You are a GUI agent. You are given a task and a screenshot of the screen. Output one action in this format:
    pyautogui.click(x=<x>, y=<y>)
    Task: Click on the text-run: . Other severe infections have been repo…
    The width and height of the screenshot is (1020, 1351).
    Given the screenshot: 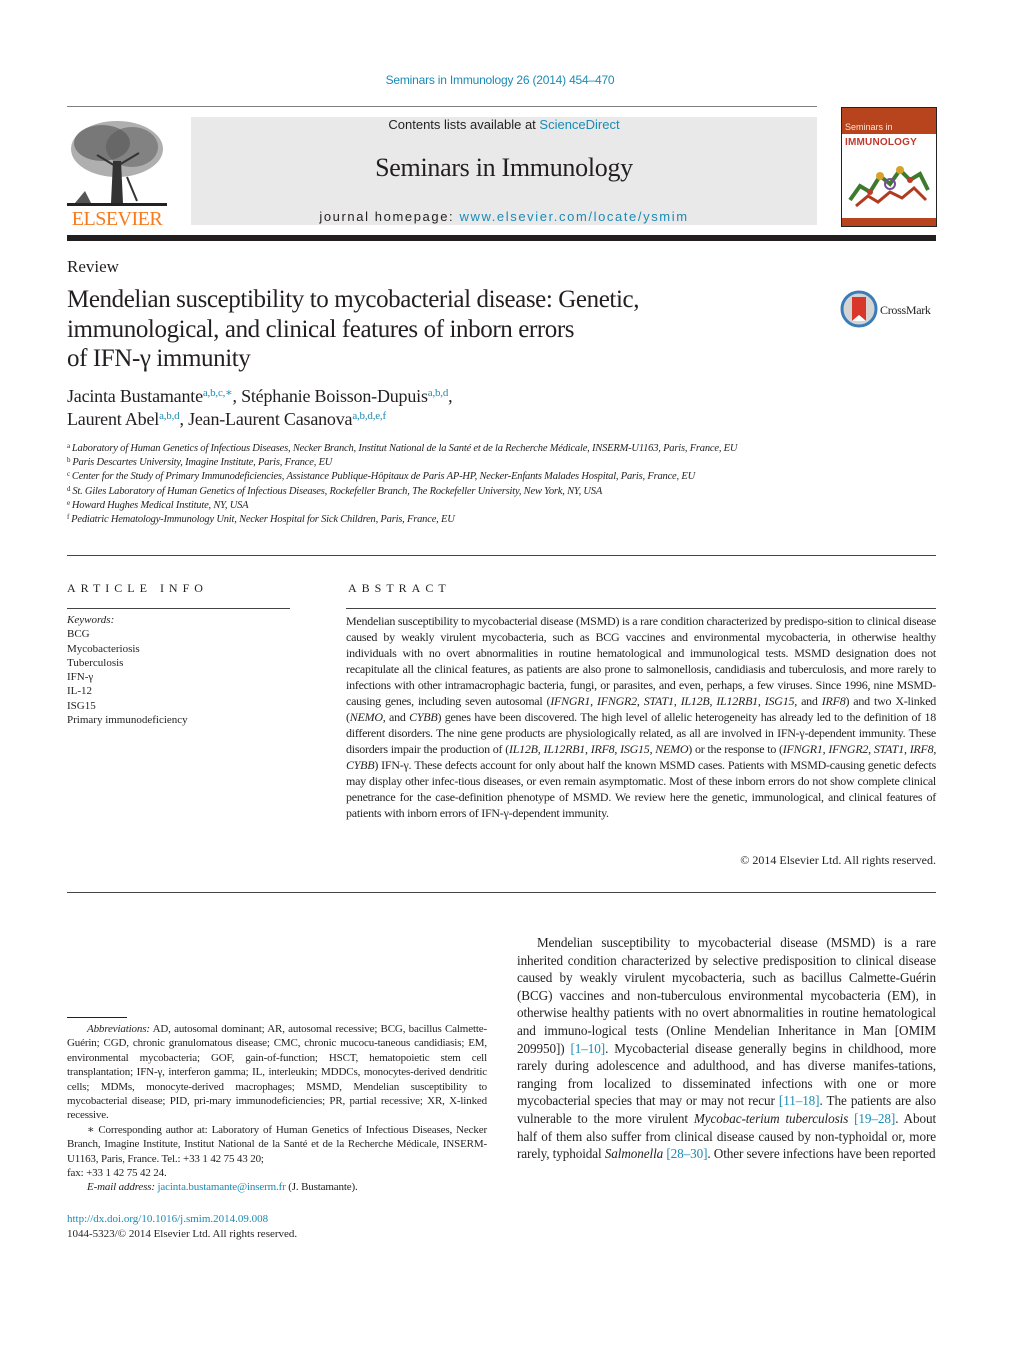 What is the action you would take?
    pyautogui.click(x=821, y=1154)
    